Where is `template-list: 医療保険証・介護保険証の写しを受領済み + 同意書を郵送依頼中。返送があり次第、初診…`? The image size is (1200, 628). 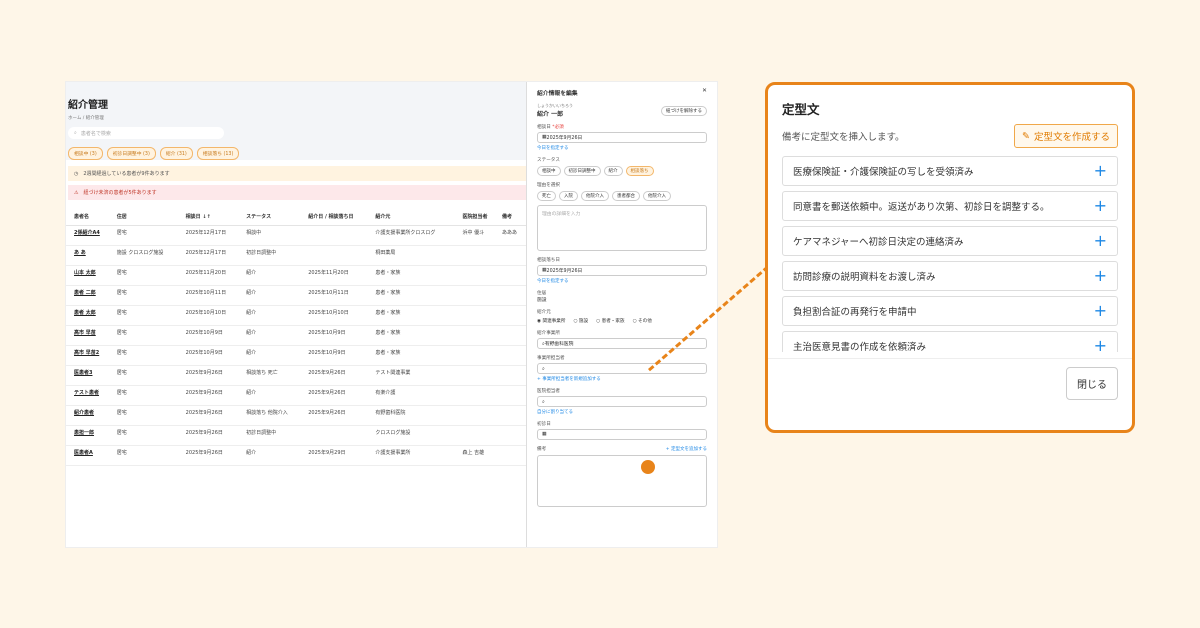
template-list: 医療保険証・介護保険証の写しを受領済み + 同意書を郵送依頼中。返送があり次第、初診… is located at coordinates (950, 254).